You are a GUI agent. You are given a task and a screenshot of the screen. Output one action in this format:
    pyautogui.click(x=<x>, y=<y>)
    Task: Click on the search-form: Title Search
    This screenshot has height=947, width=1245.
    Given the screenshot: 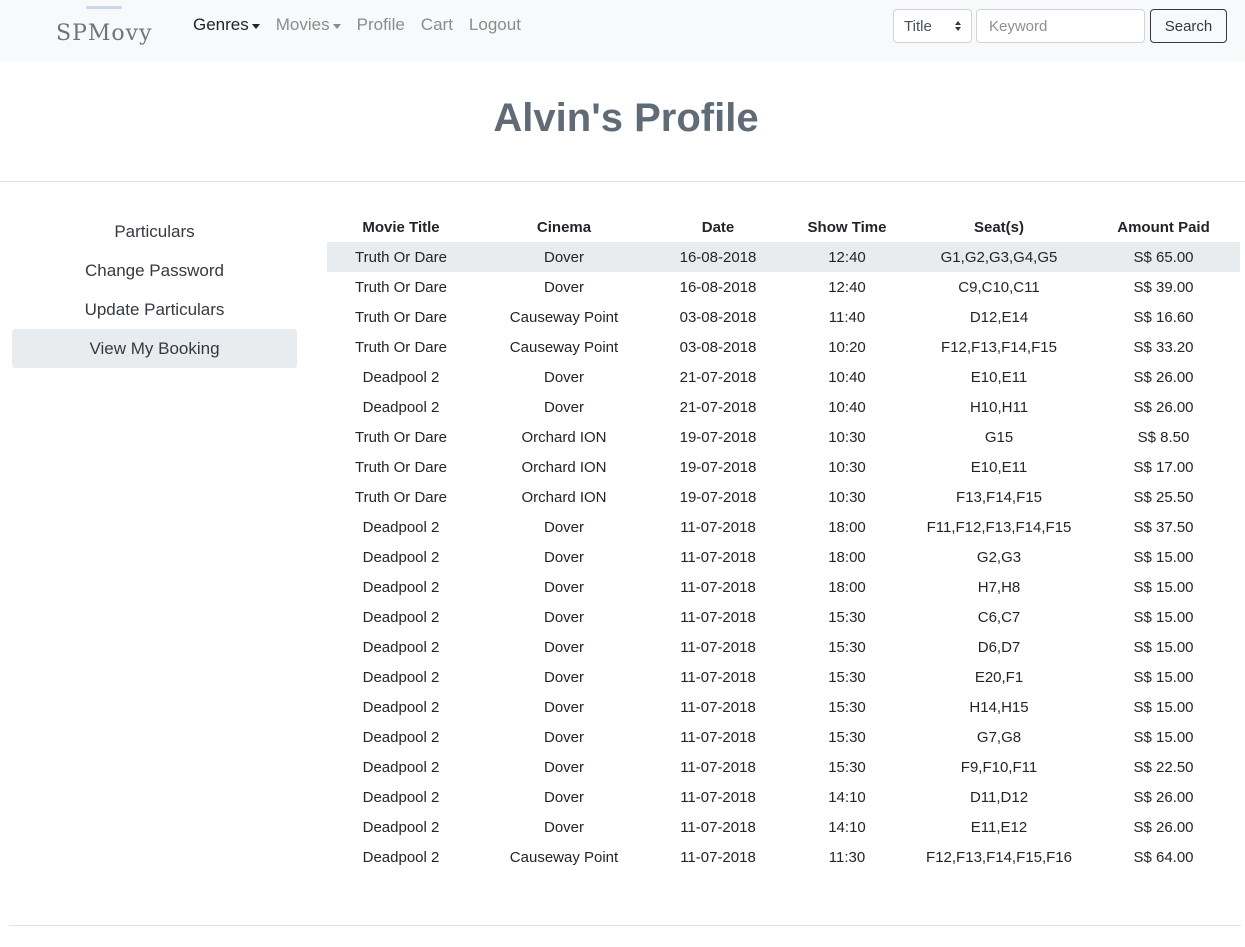 What is the action you would take?
    pyautogui.click(x=1060, y=26)
    